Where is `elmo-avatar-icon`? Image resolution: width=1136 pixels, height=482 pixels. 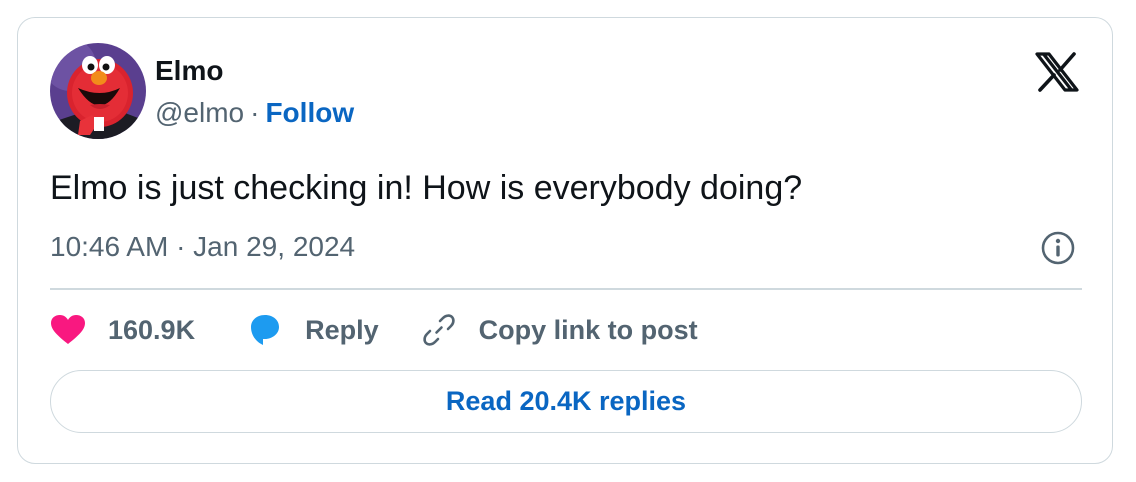
elmo-avatar-icon is located at coordinates (98, 91).